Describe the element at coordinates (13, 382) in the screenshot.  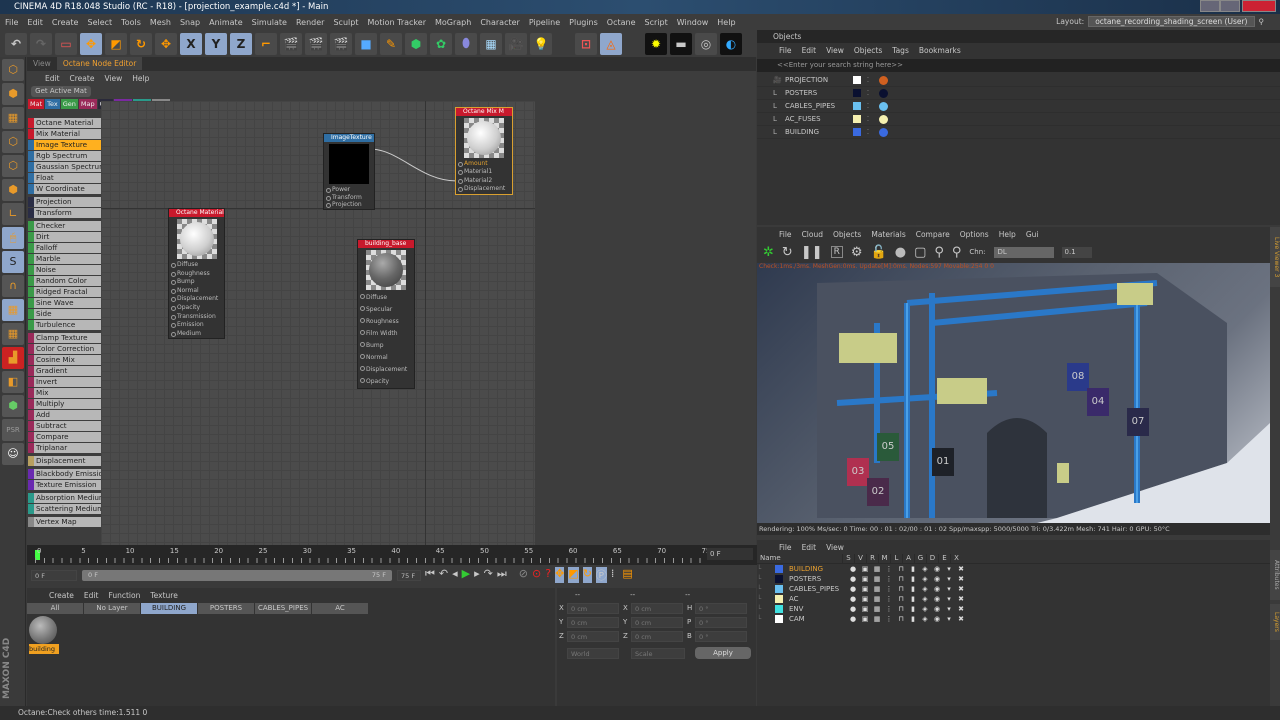
I see `layers-icon: ◧` at that location.